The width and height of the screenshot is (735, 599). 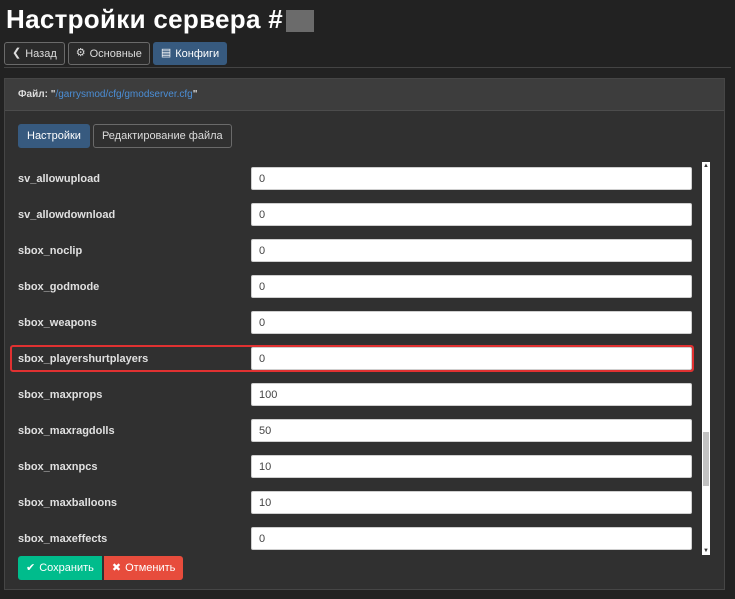 What do you see at coordinates (66, 431) in the screenshot?
I see `setting-label: sbox_maxragdolls` at bounding box center [66, 431].